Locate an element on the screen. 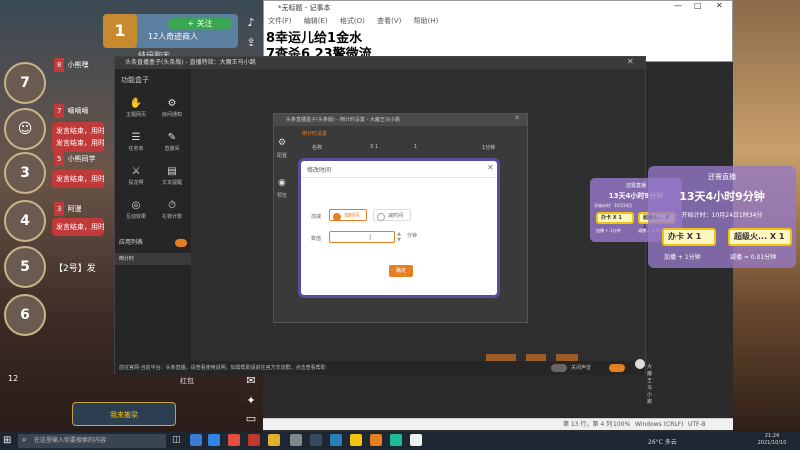  mic-icon: ♪ is located at coordinates (251, 23).